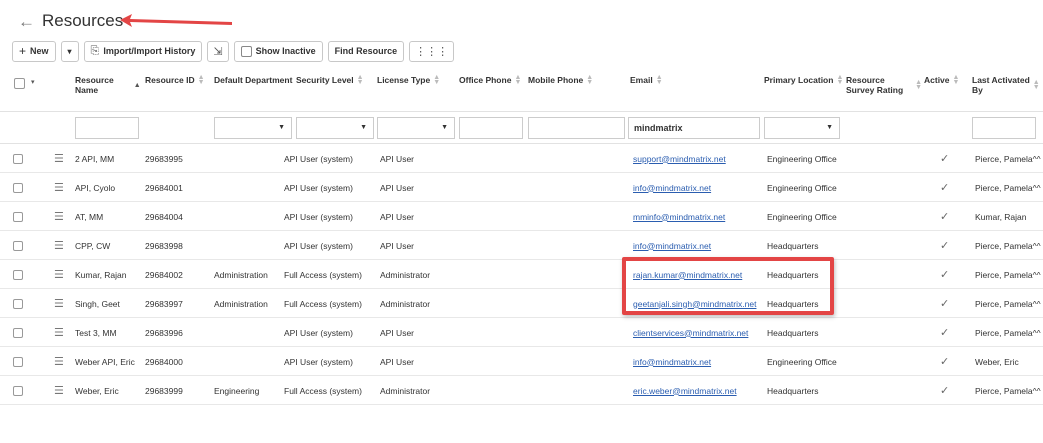 The width and height of the screenshot is (1043, 443). Describe the element at coordinates (416, 128) in the screenshot. I see `filter-license-select` at that location.